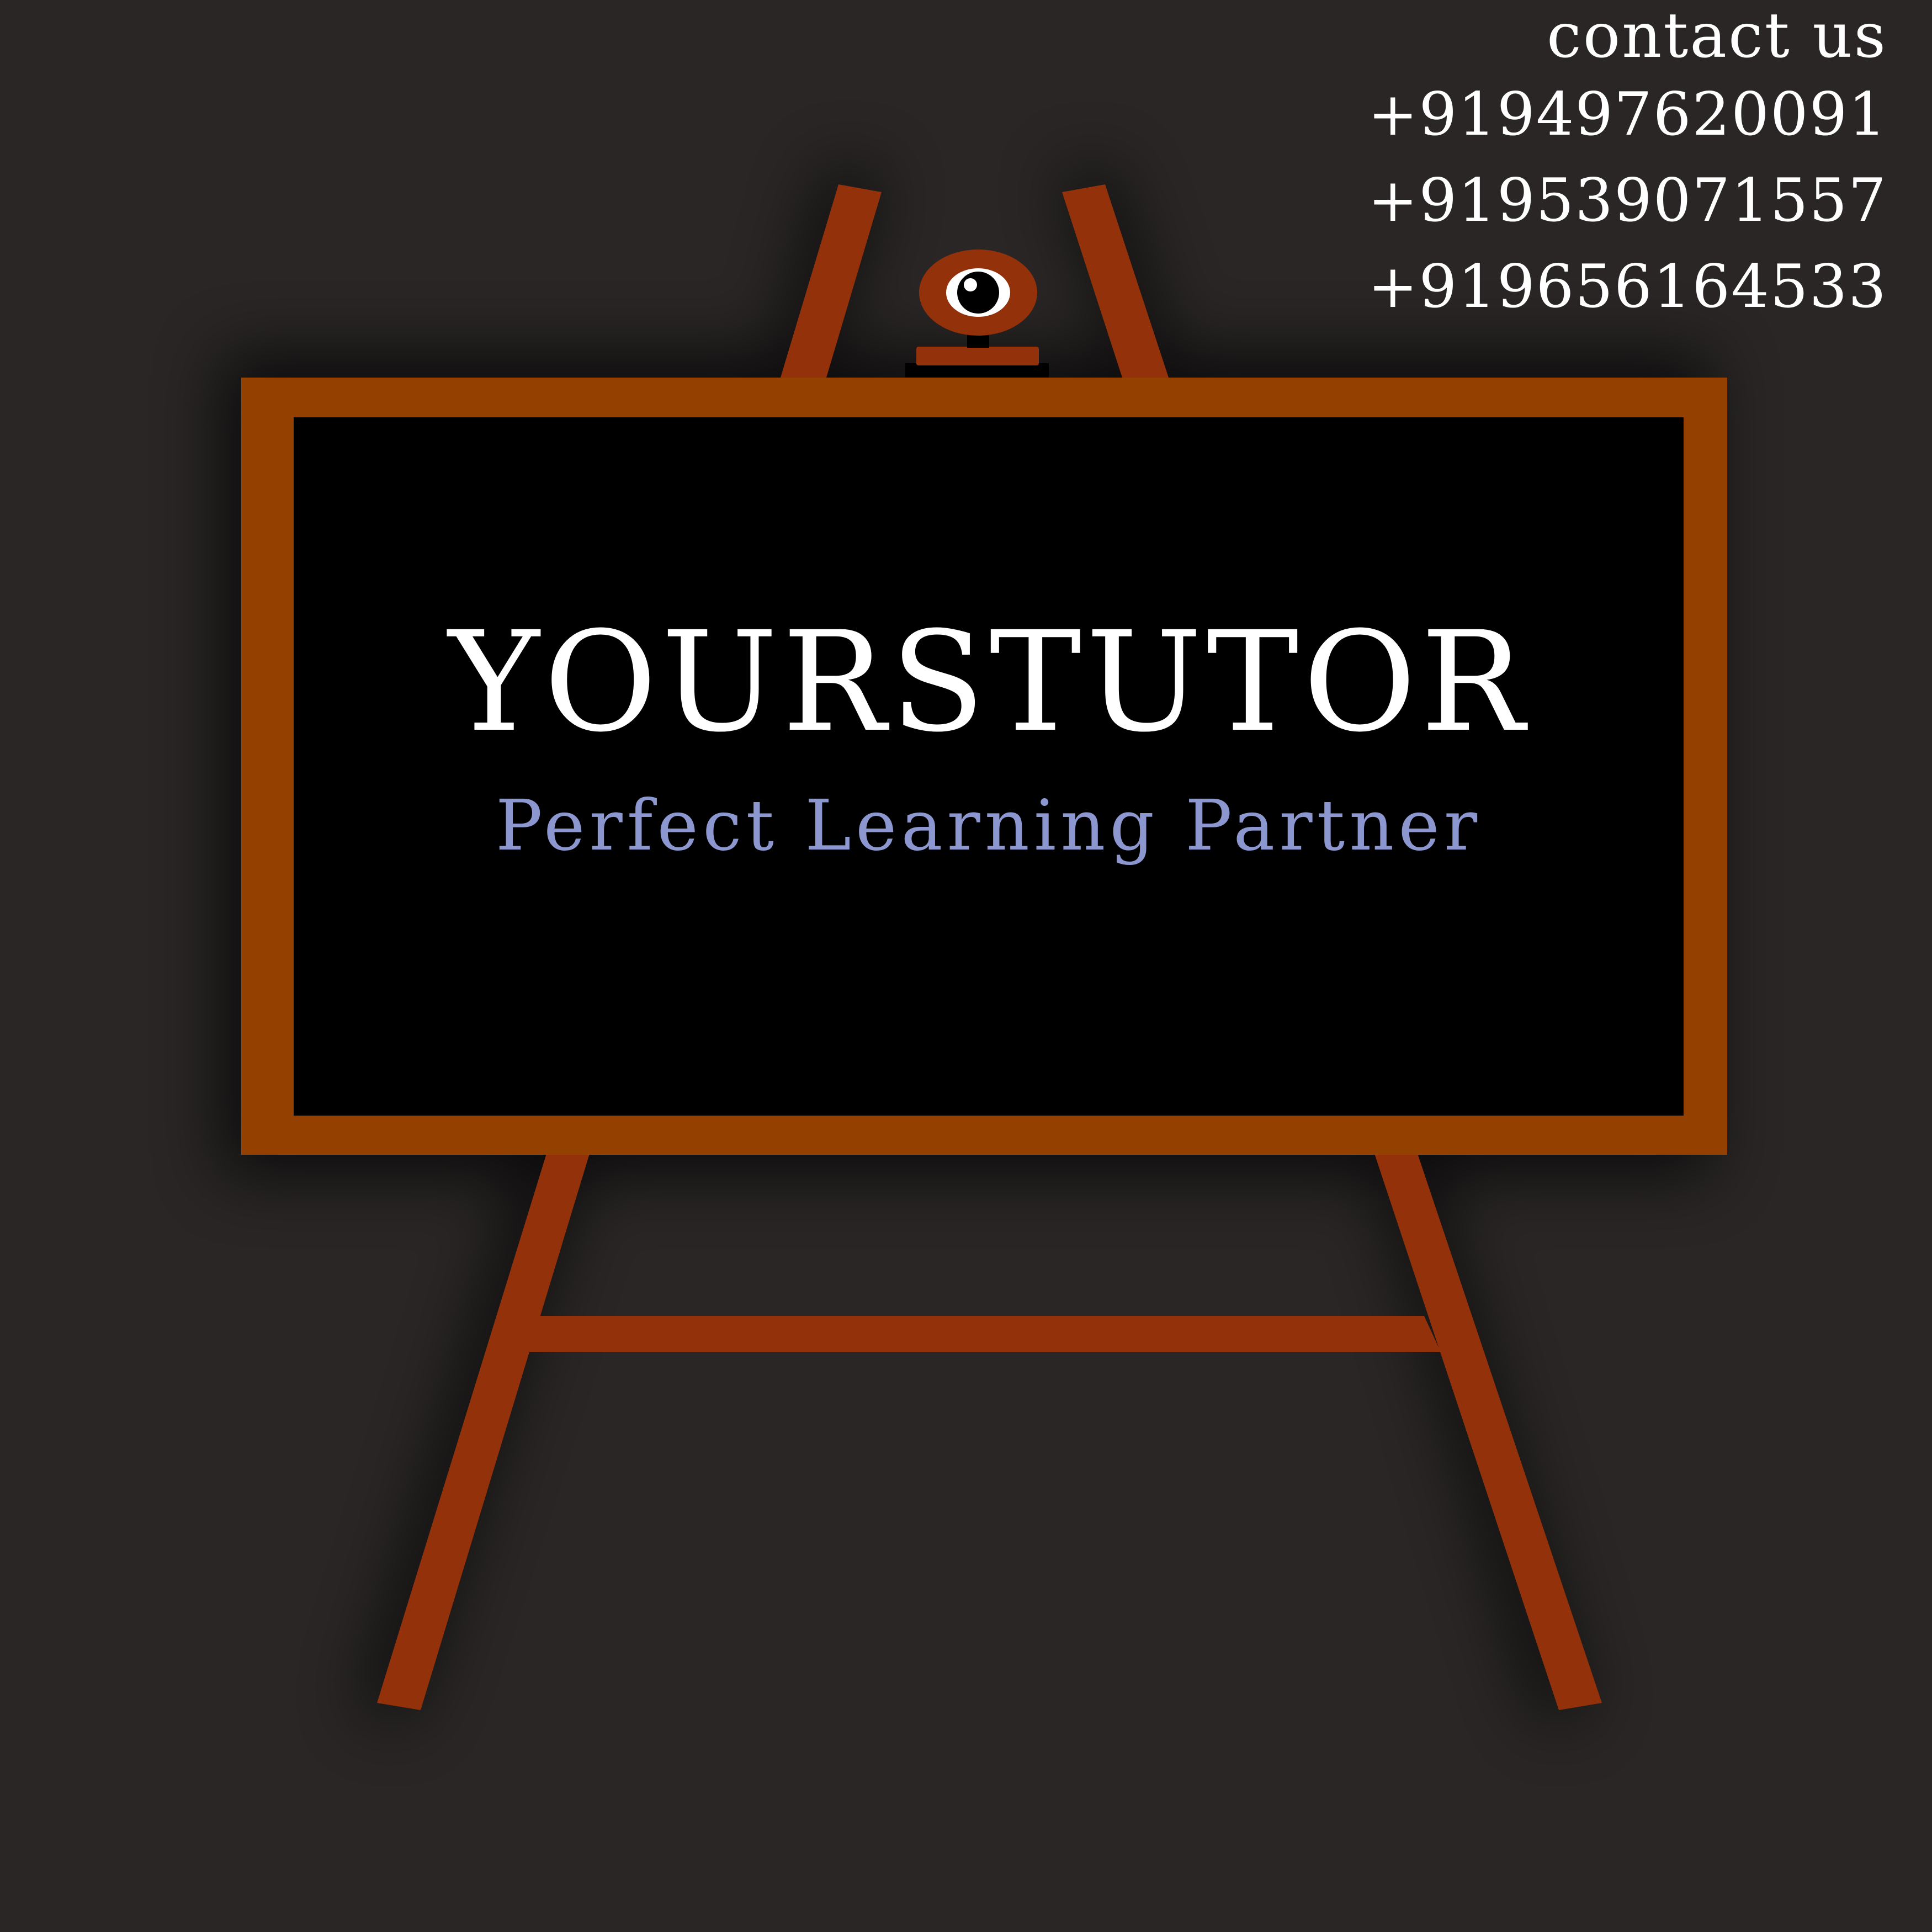 The height and width of the screenshot is (1932, 1932). I want to click on easel-back-leg-left, so click(832, 281).